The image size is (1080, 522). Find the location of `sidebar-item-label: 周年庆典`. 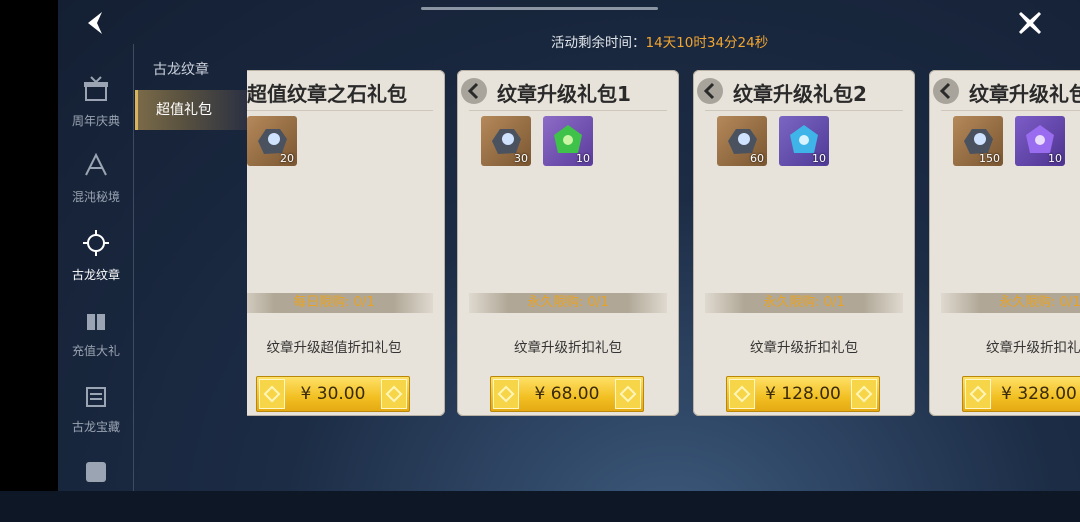

sidebar-item-label: 周年庆典 is located at coordinates (95, 121).